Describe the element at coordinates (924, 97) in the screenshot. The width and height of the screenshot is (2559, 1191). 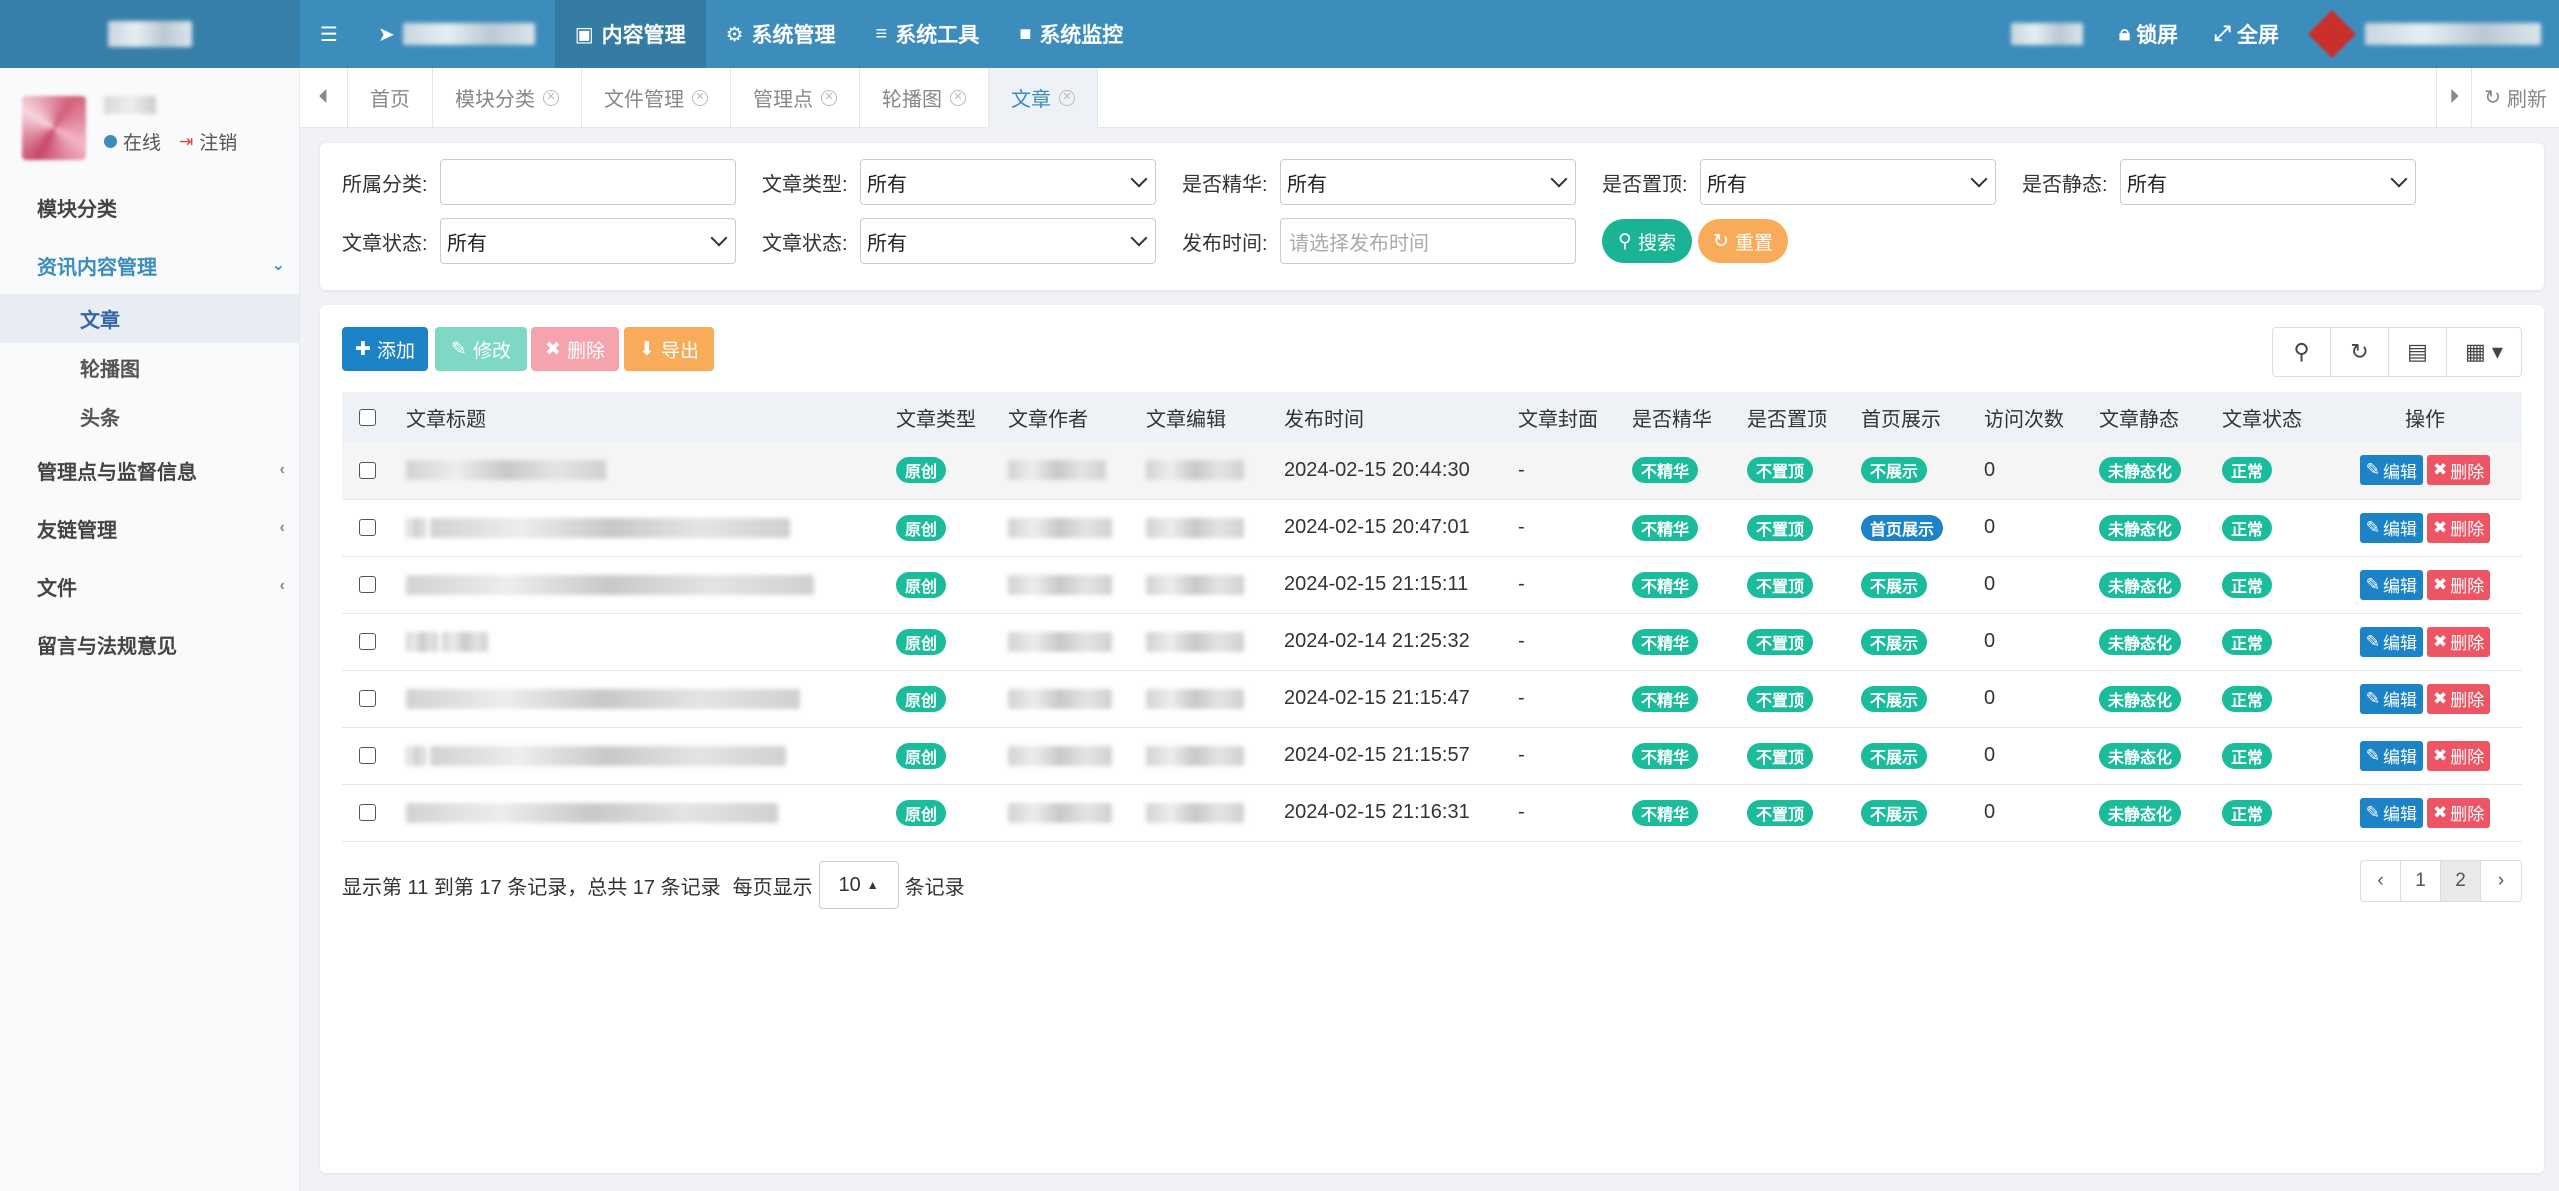
I see `tab-carousel: 轮播图 ✕` at that location.